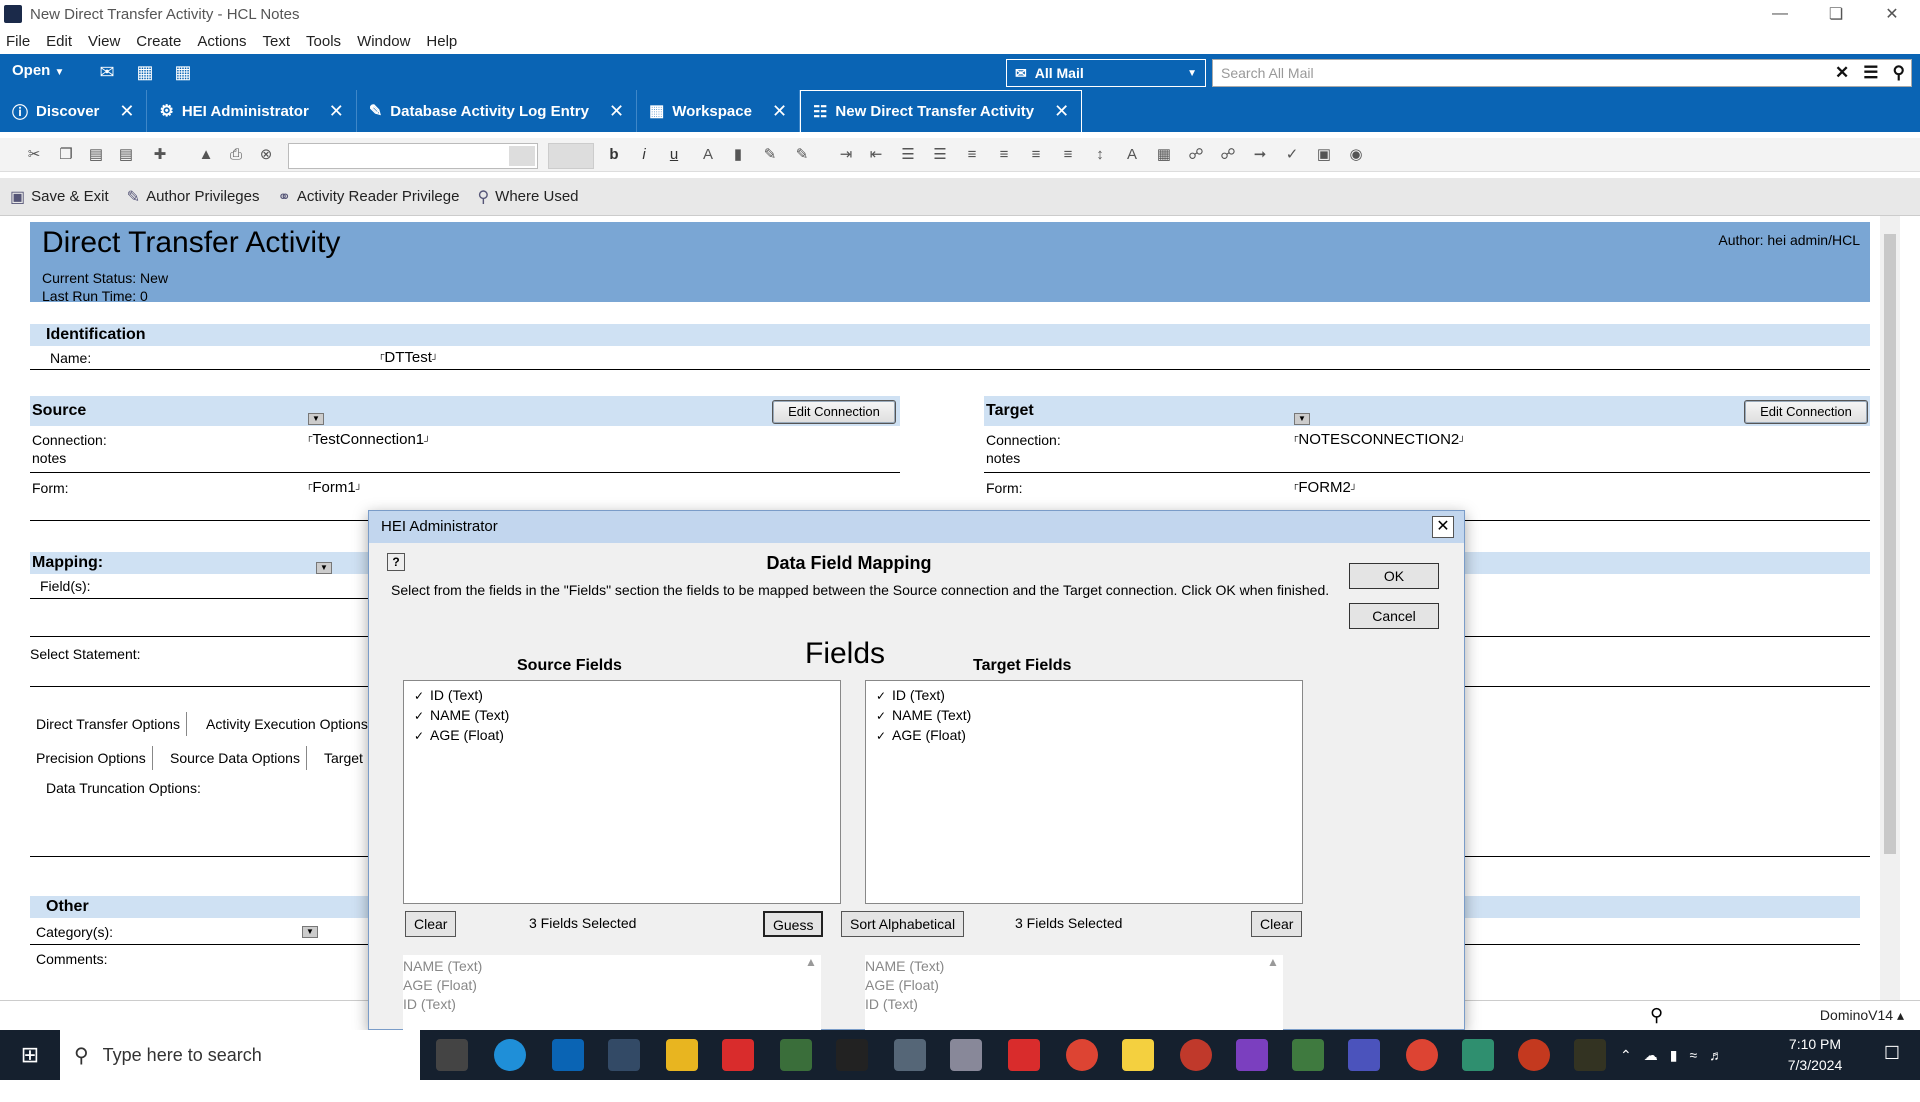 The height and width of the screenshot is (1102, 1920). What do you see at coordinates (236, 155) in the screenshot?
I see `print-icon: ⎙` at bounding box center [236, 155].